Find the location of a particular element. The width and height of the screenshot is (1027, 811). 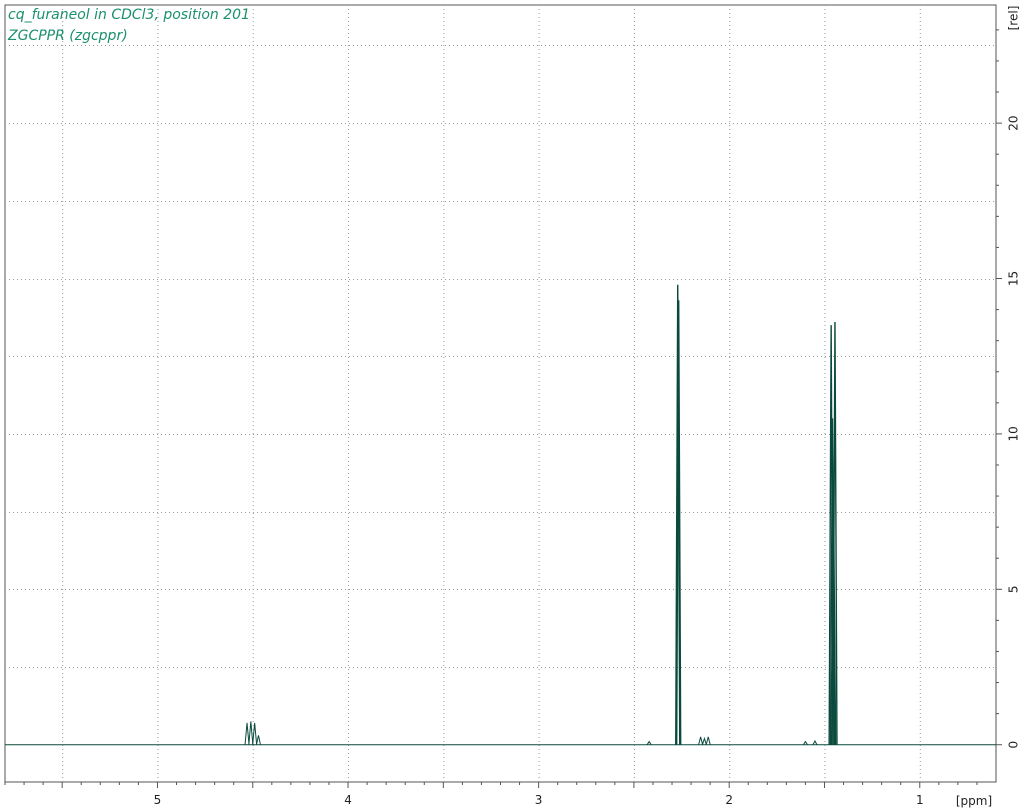

pulse-program-label: ZGCPPR (zgcppr) is located at coordinates (68, 36).